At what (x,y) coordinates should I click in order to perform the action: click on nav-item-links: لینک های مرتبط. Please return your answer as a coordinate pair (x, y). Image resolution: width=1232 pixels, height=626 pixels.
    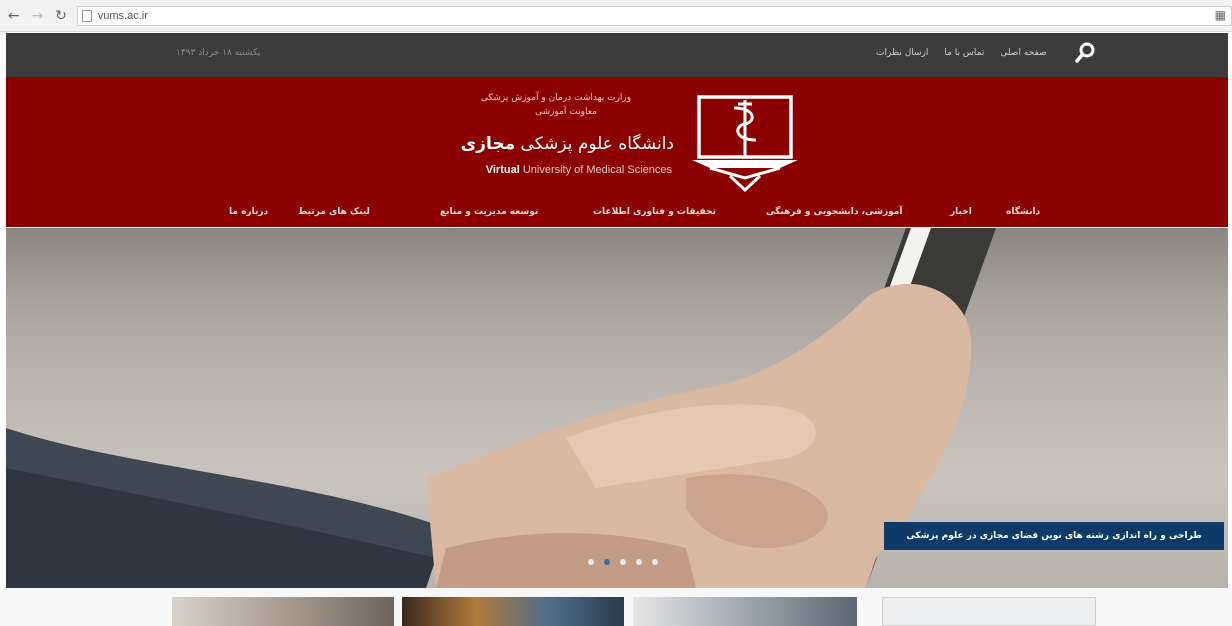
    Looking at the image, I should click on (334, 212).